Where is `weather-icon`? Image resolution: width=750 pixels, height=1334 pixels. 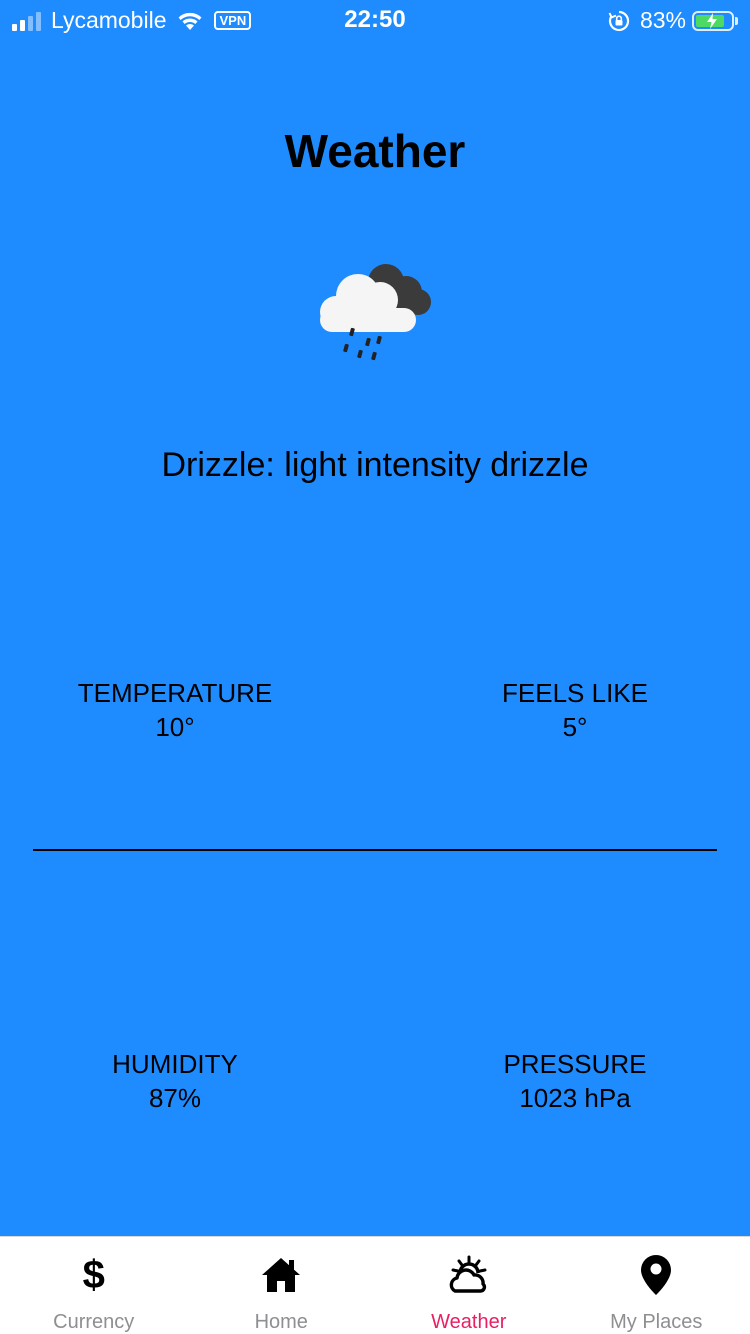
weather-icon is located at coordinates (469, 1275).